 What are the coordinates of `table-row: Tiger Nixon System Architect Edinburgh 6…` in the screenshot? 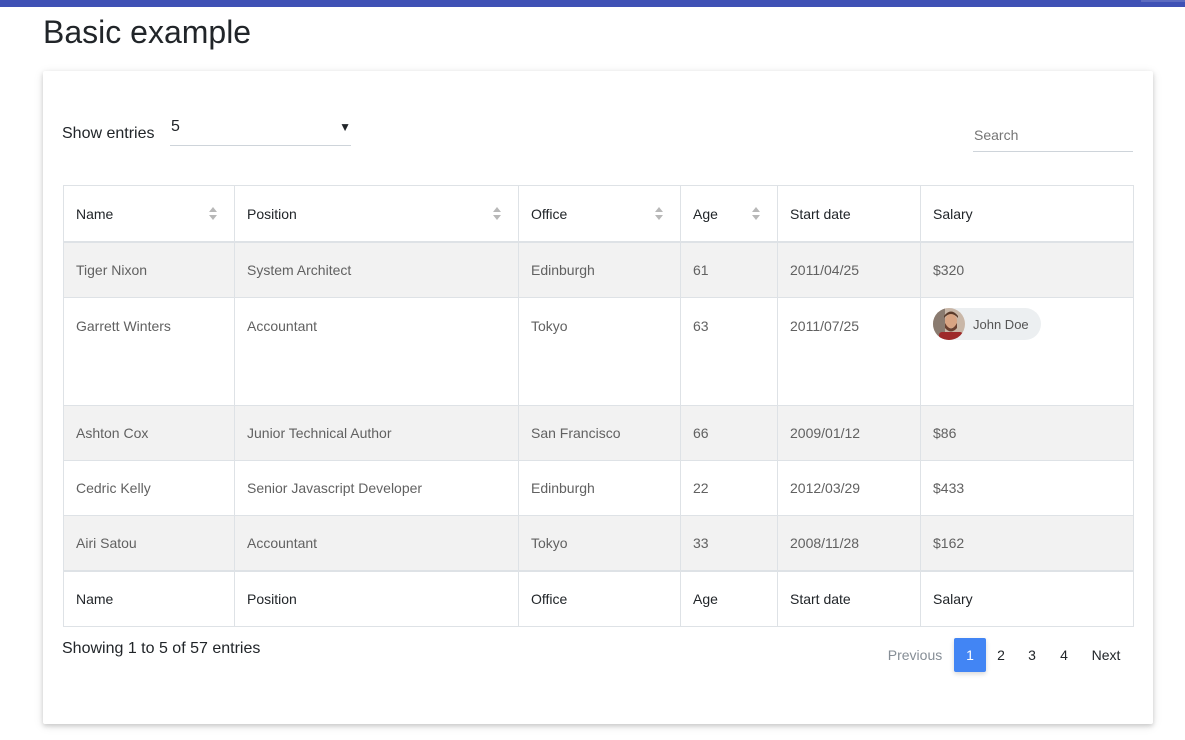 It's located at (598, 269).